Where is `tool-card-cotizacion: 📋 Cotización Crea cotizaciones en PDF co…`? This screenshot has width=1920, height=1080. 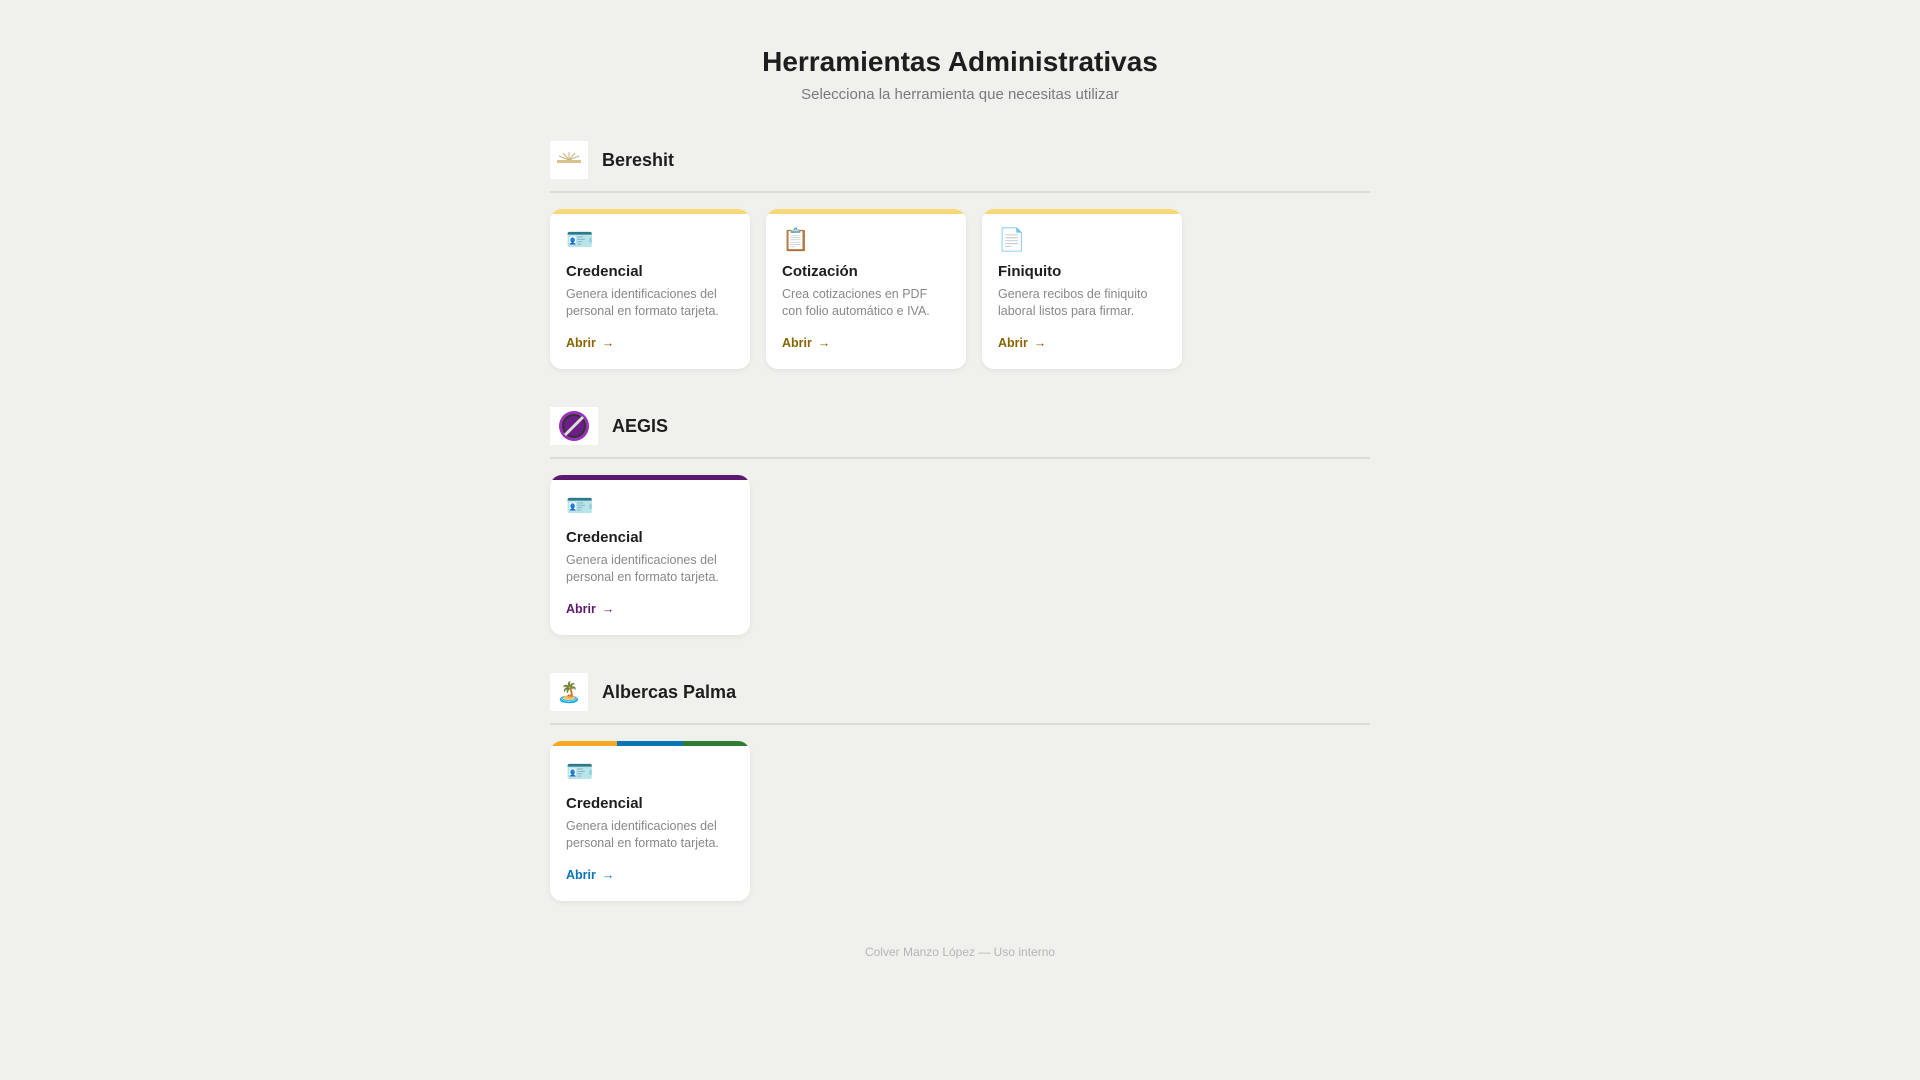 tool-card-cotizacion: 📋 Cotización Crea cotizaciones en PDF co… is located at coordinates (866, 289).